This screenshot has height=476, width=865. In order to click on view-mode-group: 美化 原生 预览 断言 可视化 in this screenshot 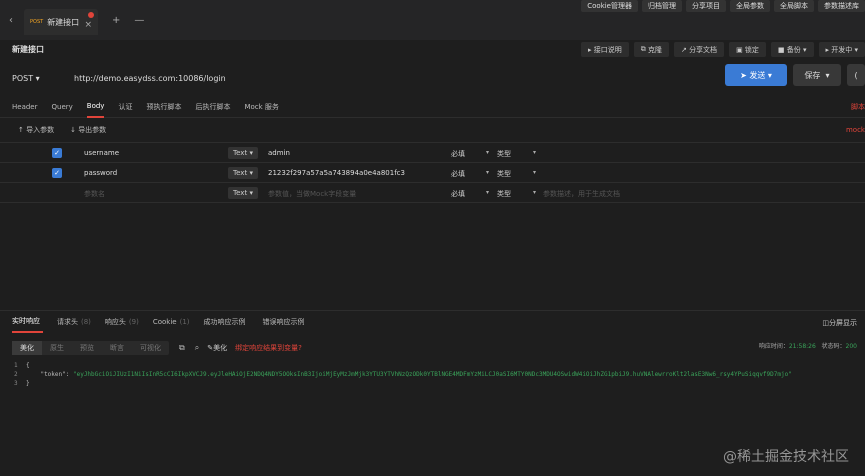, I will do `click(90, 348)`.